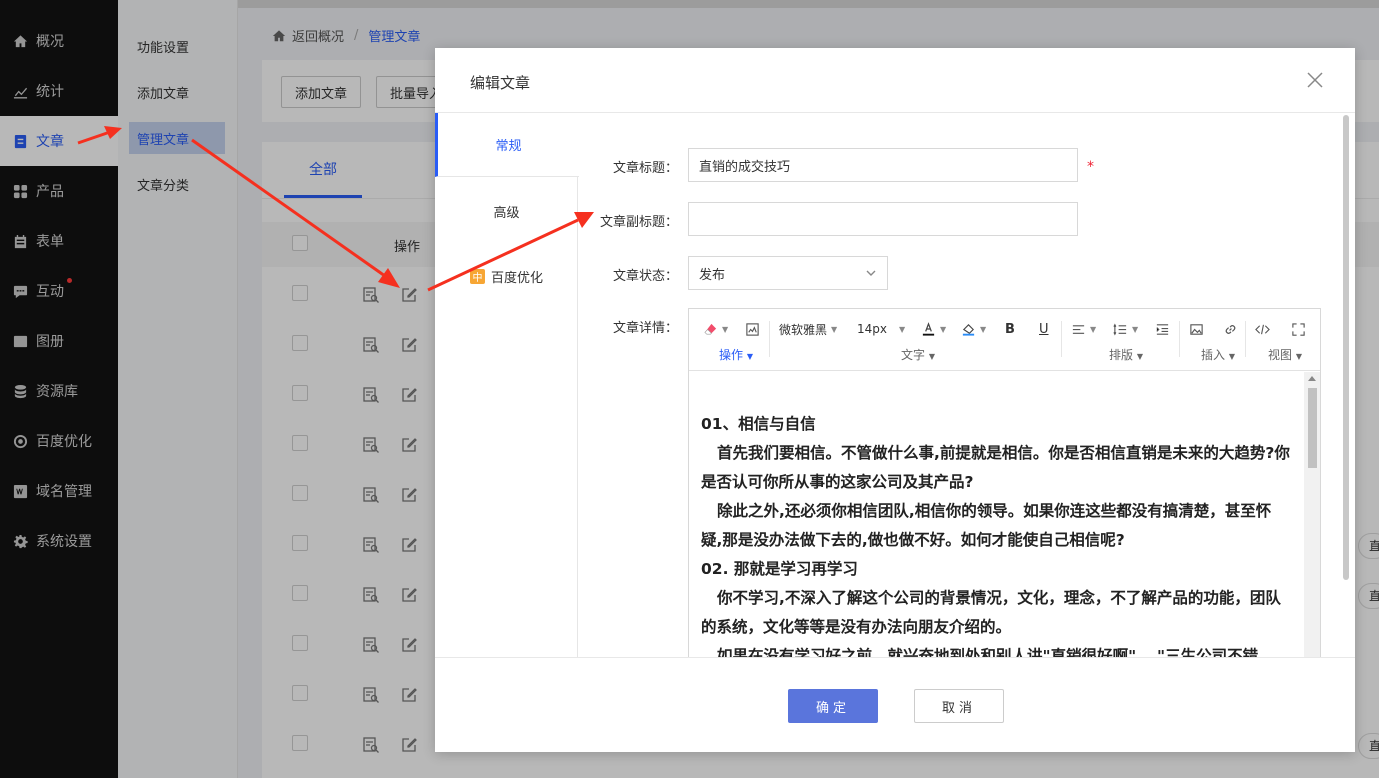 The height and width of the screenshot is (778, 1379). What do you see at coordinates (1280, 355) in the screenshot?
I see `group-label: 视图` at bounding box center [1280, 355].